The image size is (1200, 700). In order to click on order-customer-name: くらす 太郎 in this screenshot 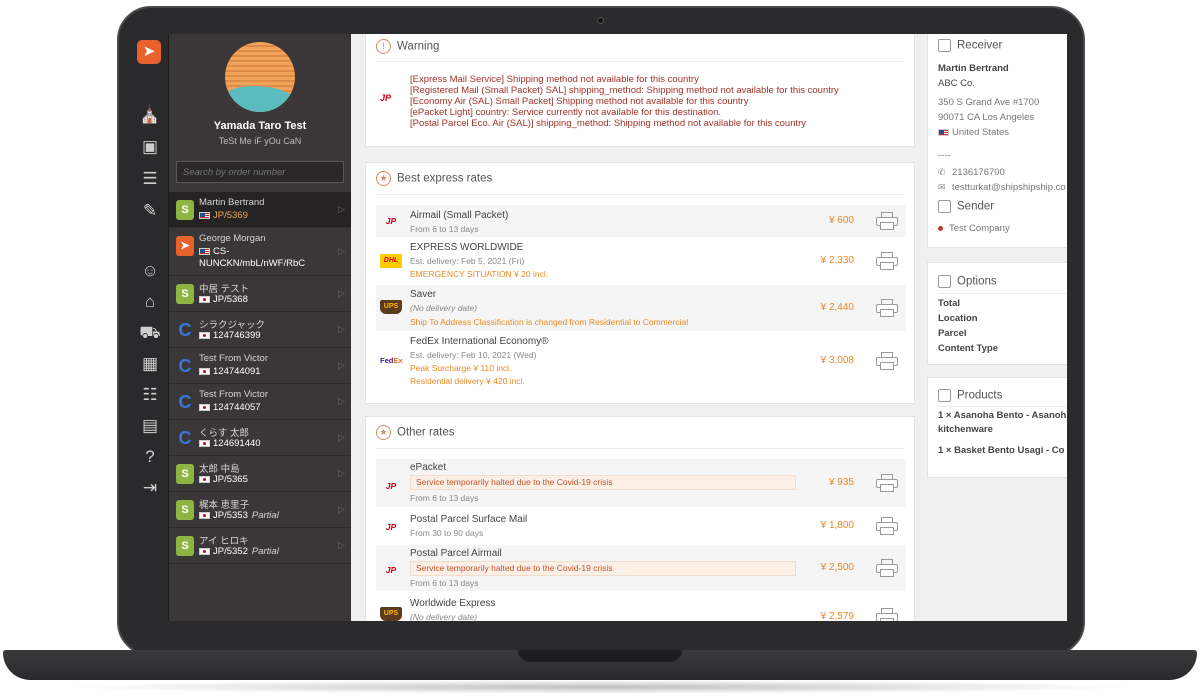, I will do `click(224, 433)`.